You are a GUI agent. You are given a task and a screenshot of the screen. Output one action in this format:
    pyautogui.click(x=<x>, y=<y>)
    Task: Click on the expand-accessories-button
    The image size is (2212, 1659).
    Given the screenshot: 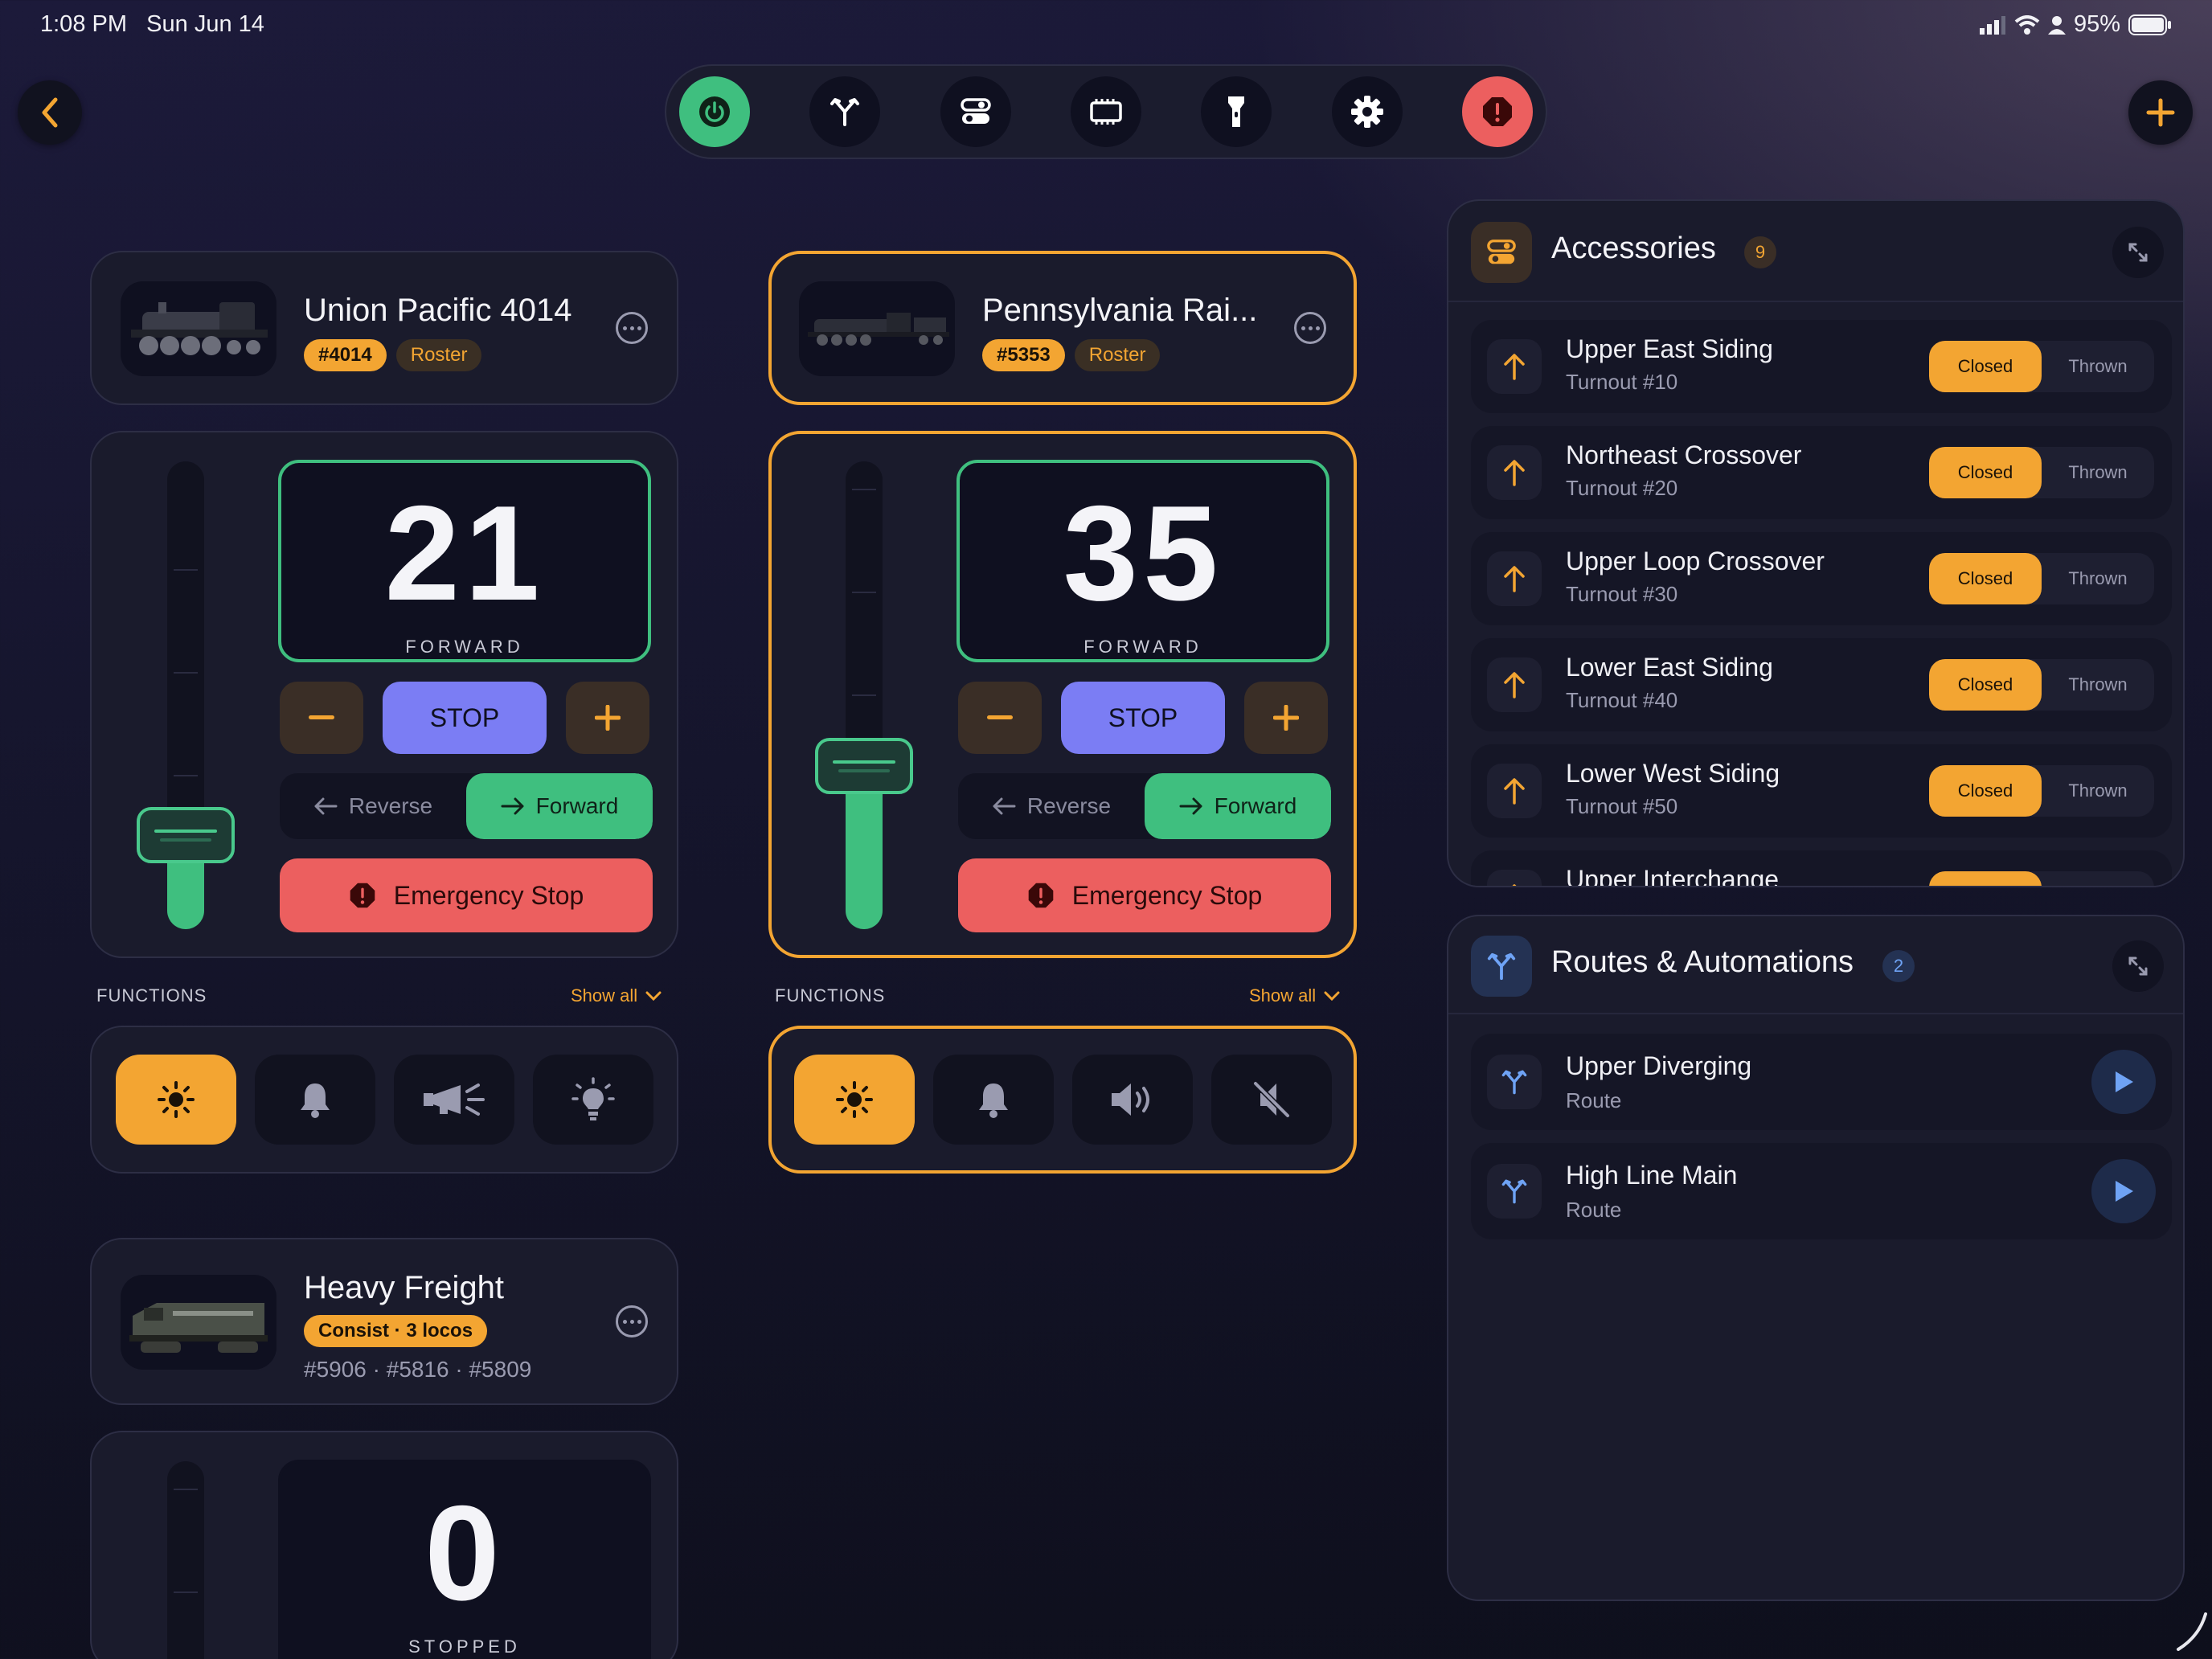 What is the action you would take?
    pyautogui.click(x=2138, y=253)
    